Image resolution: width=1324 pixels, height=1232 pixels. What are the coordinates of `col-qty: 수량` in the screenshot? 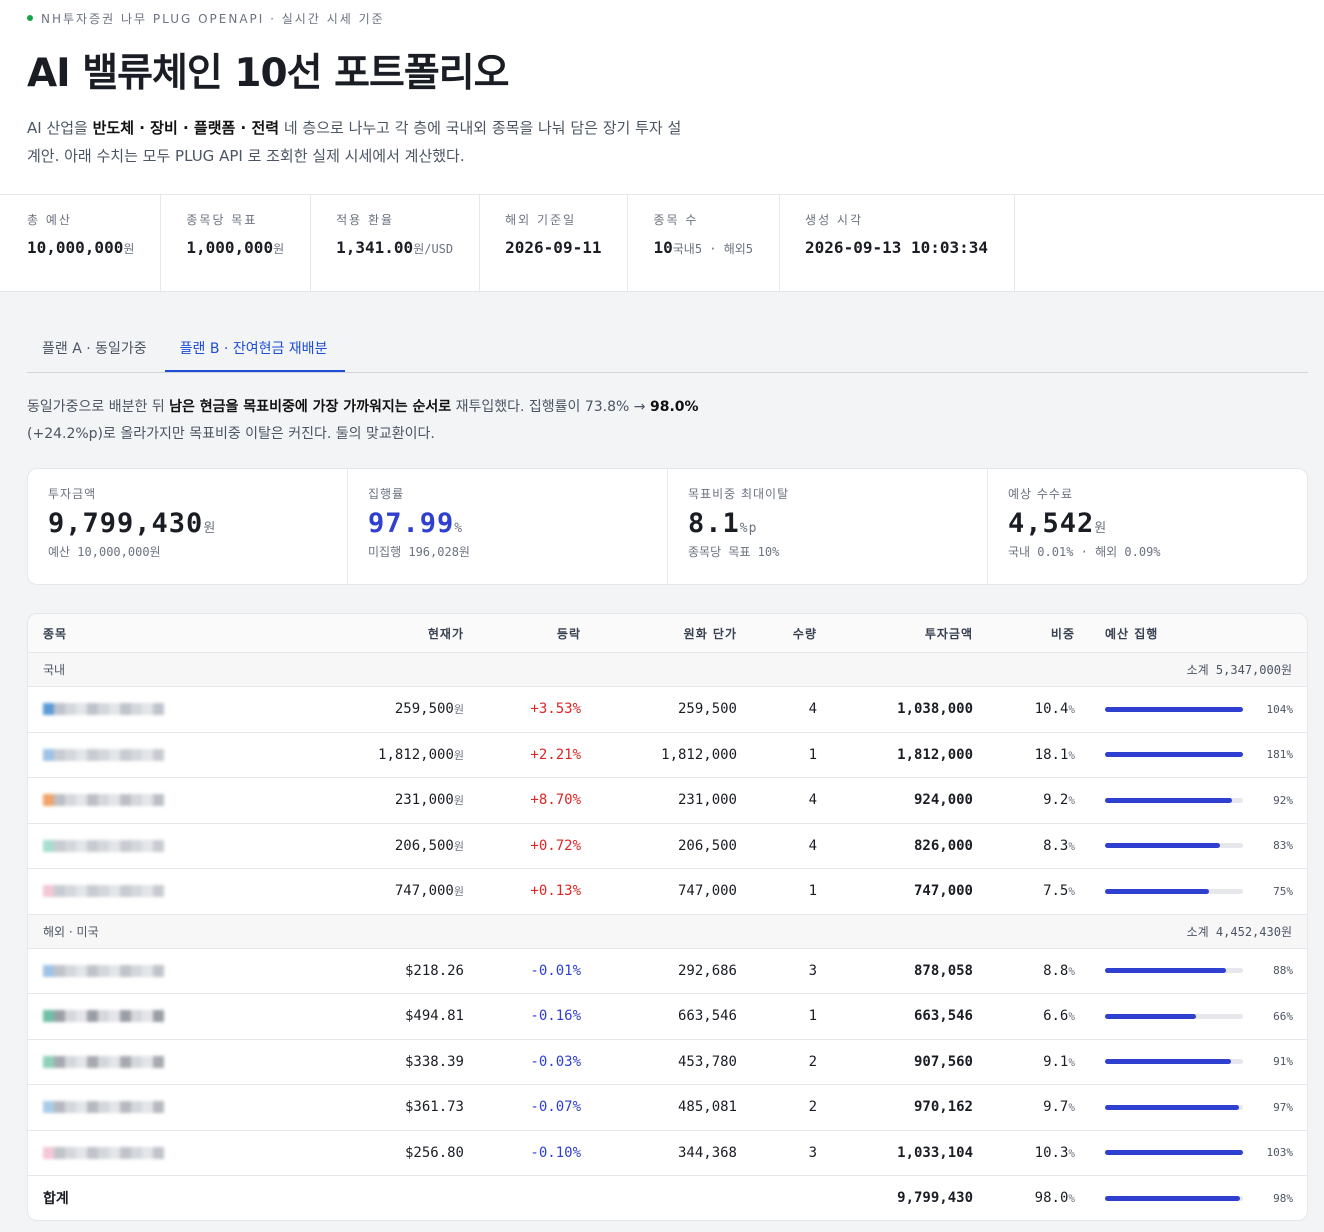 It's located at (777, 633).